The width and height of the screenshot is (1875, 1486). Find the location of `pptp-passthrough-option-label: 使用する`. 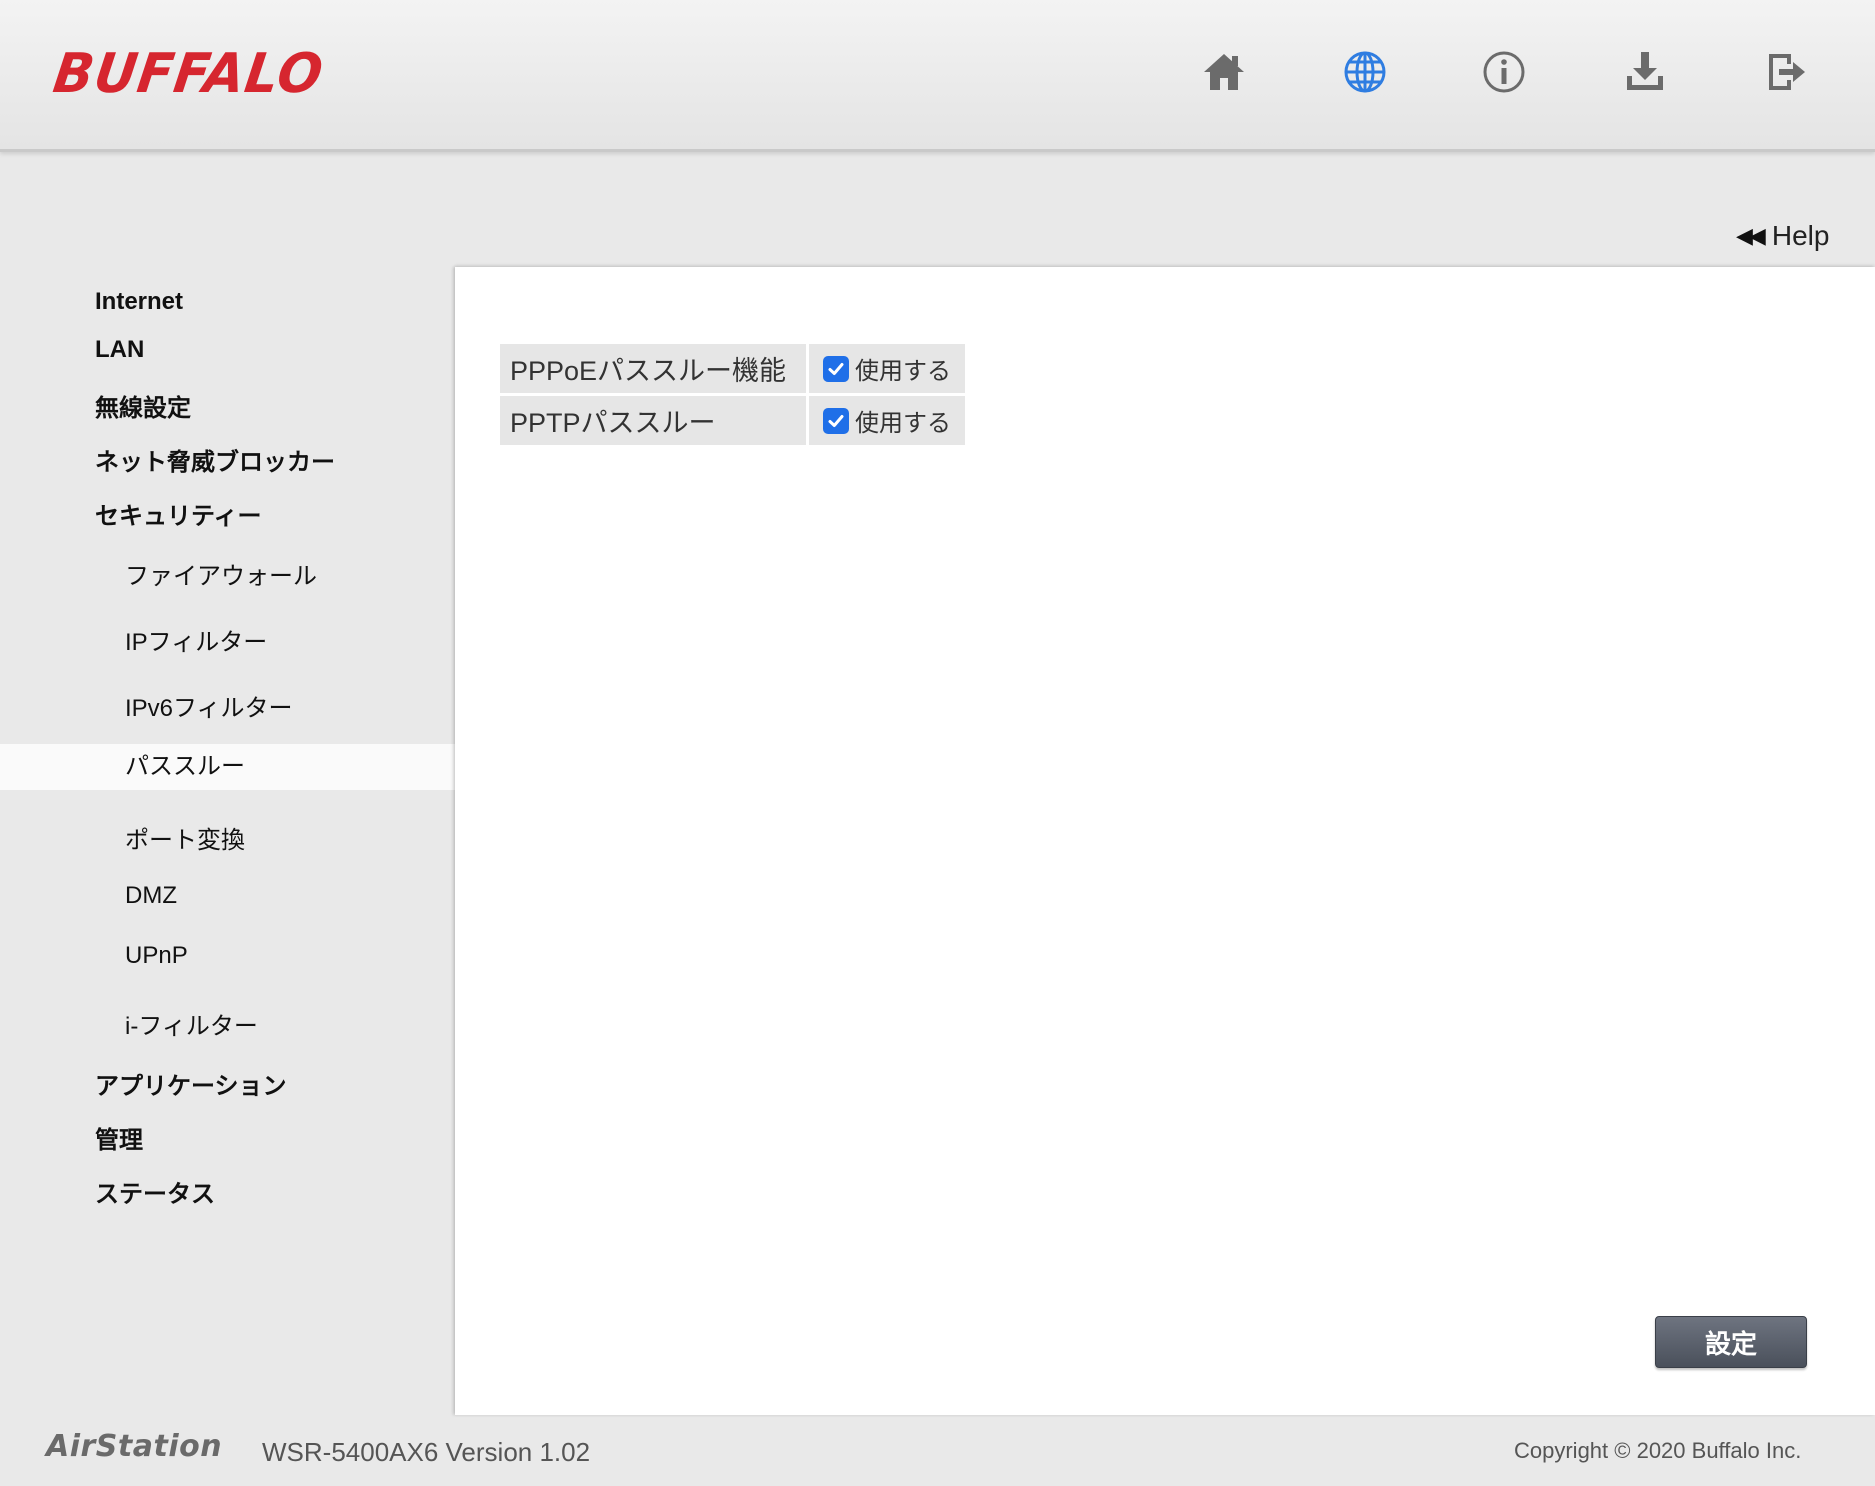

pptp-passthrough-option-label: 使用する is located at coordinates (903, 423).